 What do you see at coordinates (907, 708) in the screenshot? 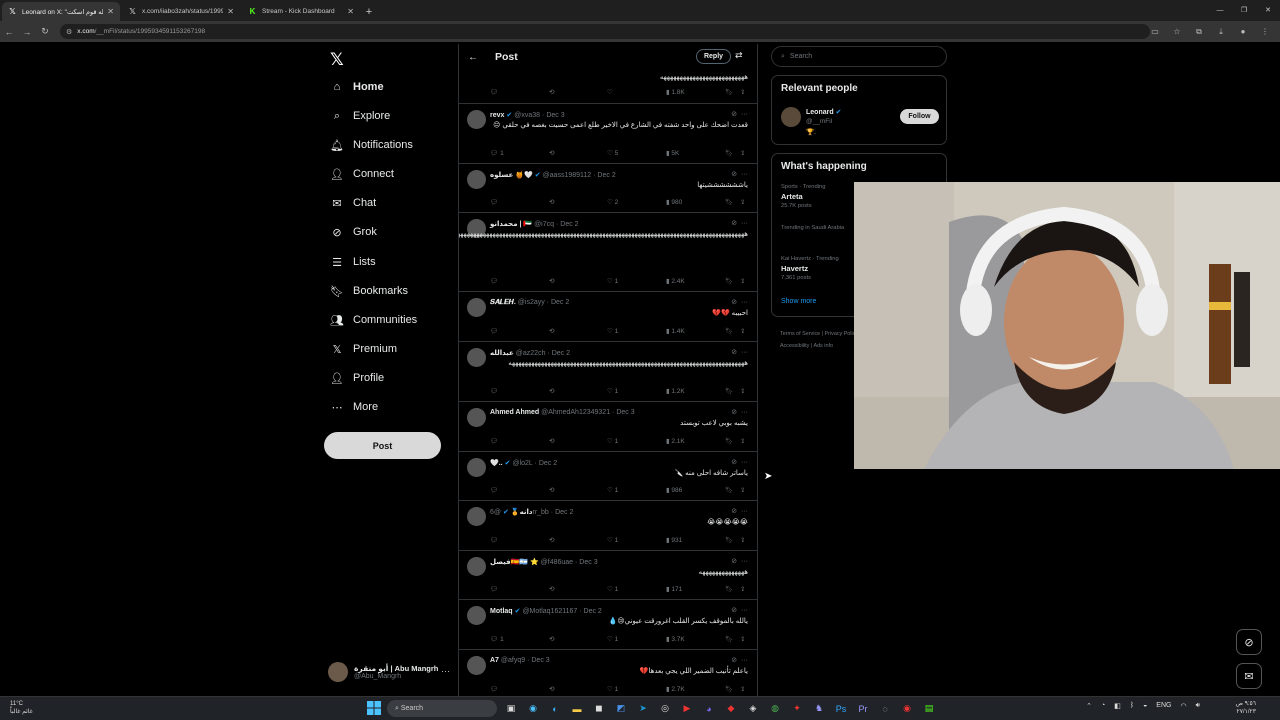
I see `app-icon: ◉` at bounding box center [907, 708].